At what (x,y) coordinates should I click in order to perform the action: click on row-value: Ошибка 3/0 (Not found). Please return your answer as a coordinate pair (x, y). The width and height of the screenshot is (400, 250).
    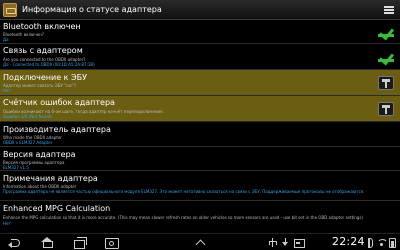
    Looking at the image, I should click on (27, 116).